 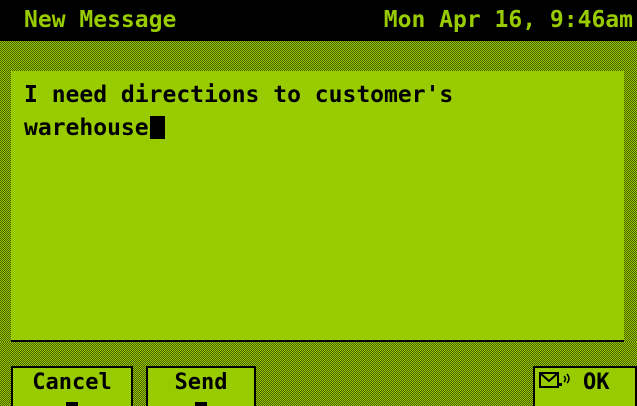 What do you see at coordinates (72, 382) in the screenshot?
I see `cancel-label: Cancel` at bounding box center [72, 382].